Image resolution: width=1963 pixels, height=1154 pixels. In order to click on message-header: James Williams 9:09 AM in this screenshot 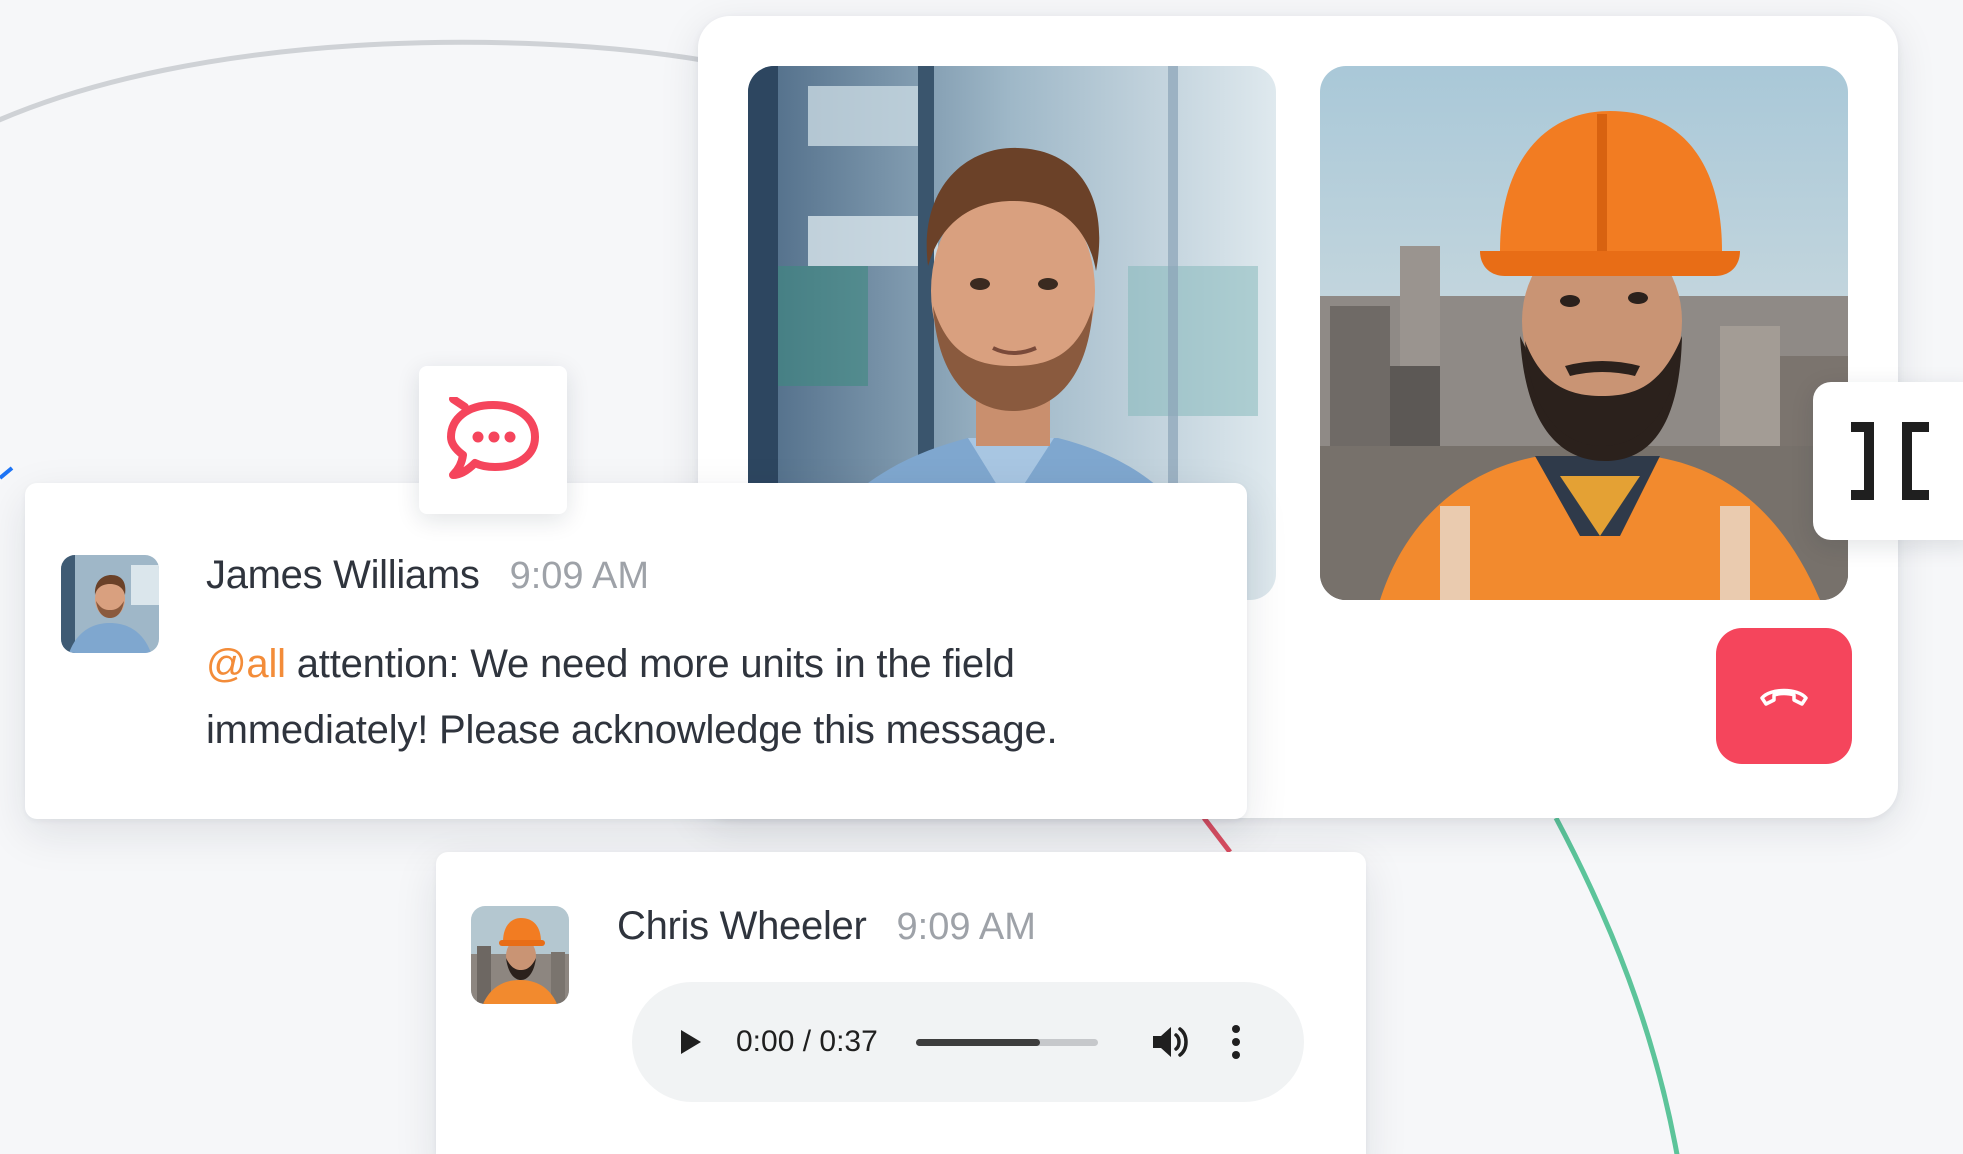, I will do `click(427, 575)`.